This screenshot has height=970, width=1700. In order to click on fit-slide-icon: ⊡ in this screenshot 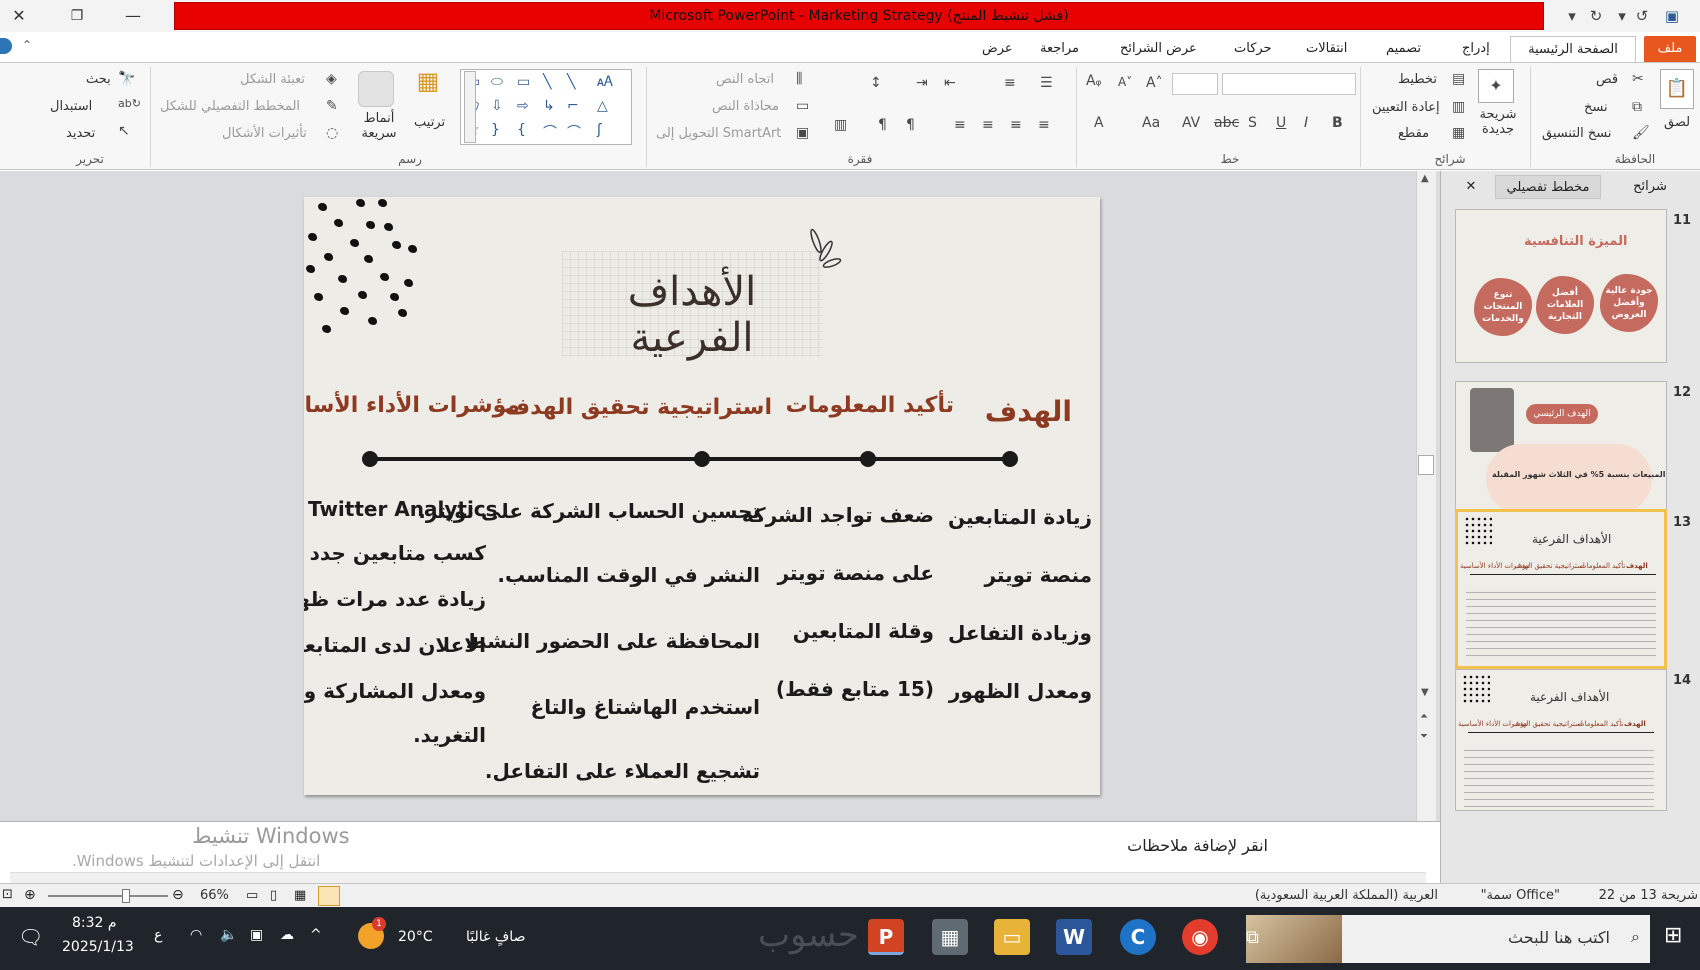, I will do `click(7, 894)`.